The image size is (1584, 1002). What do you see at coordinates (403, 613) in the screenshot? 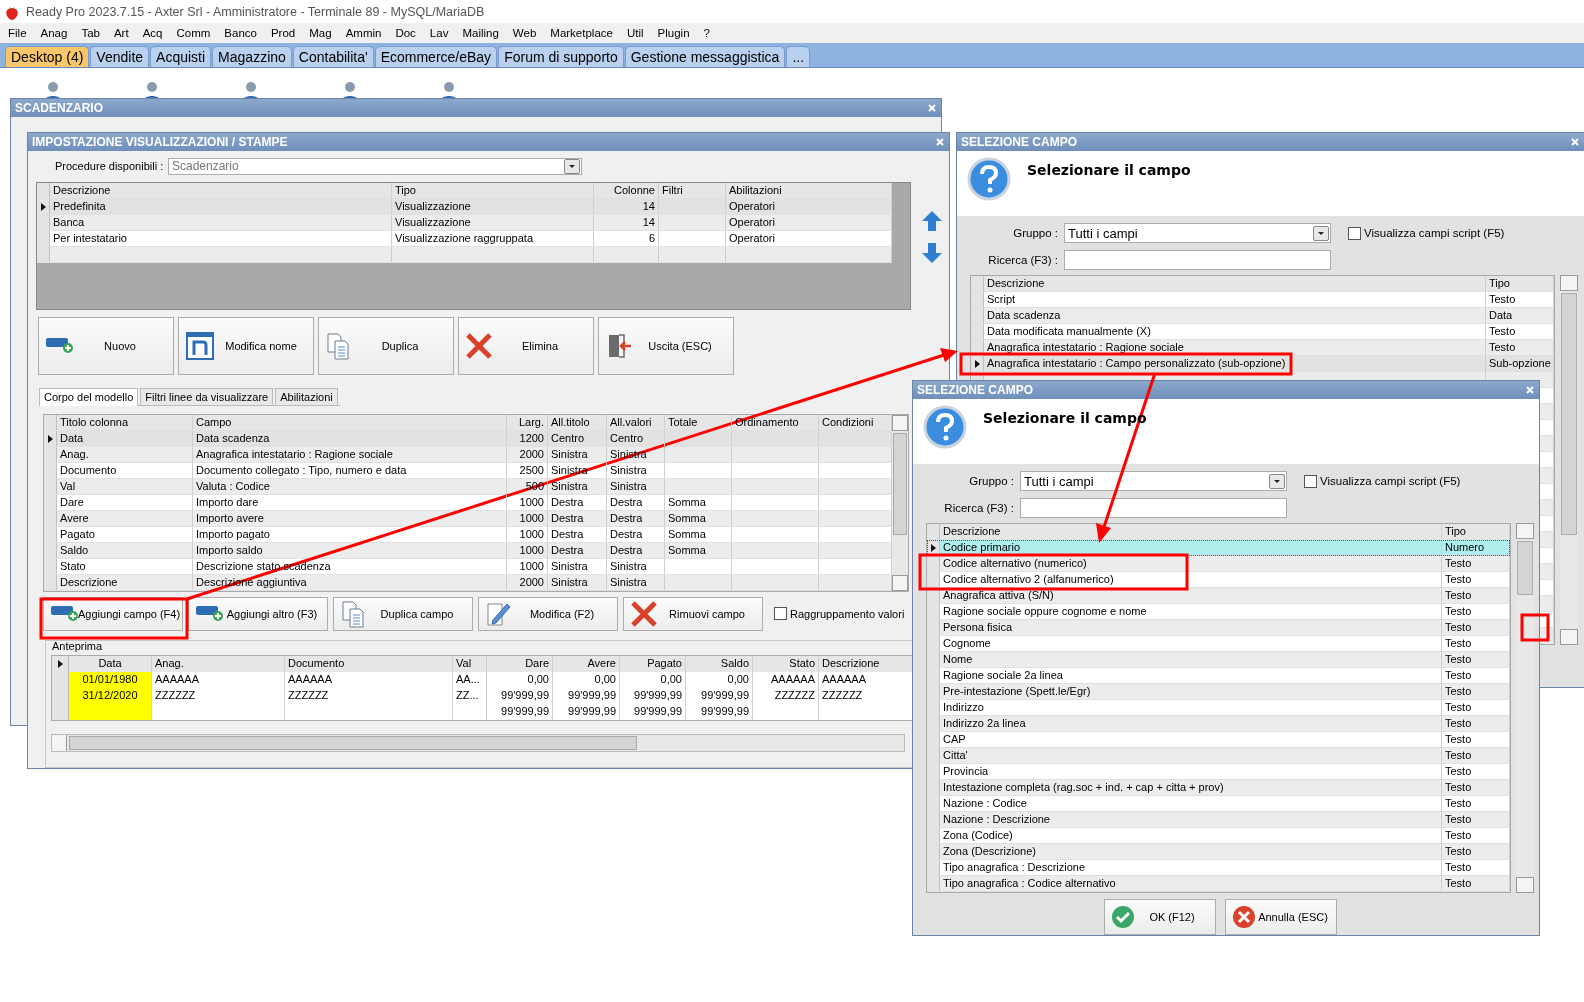
I see `button: Duplica campo` at bounding box center [403, 613].